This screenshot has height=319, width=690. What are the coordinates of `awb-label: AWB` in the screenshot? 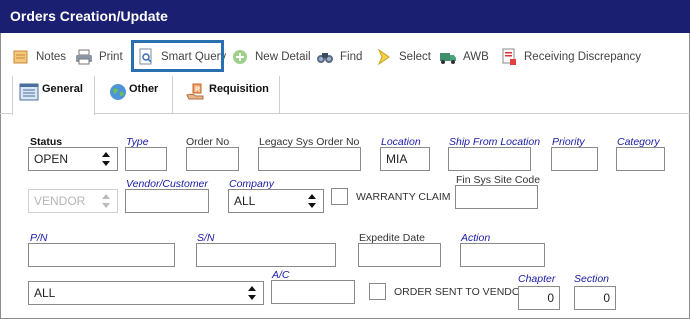 It's located at (476, 57).